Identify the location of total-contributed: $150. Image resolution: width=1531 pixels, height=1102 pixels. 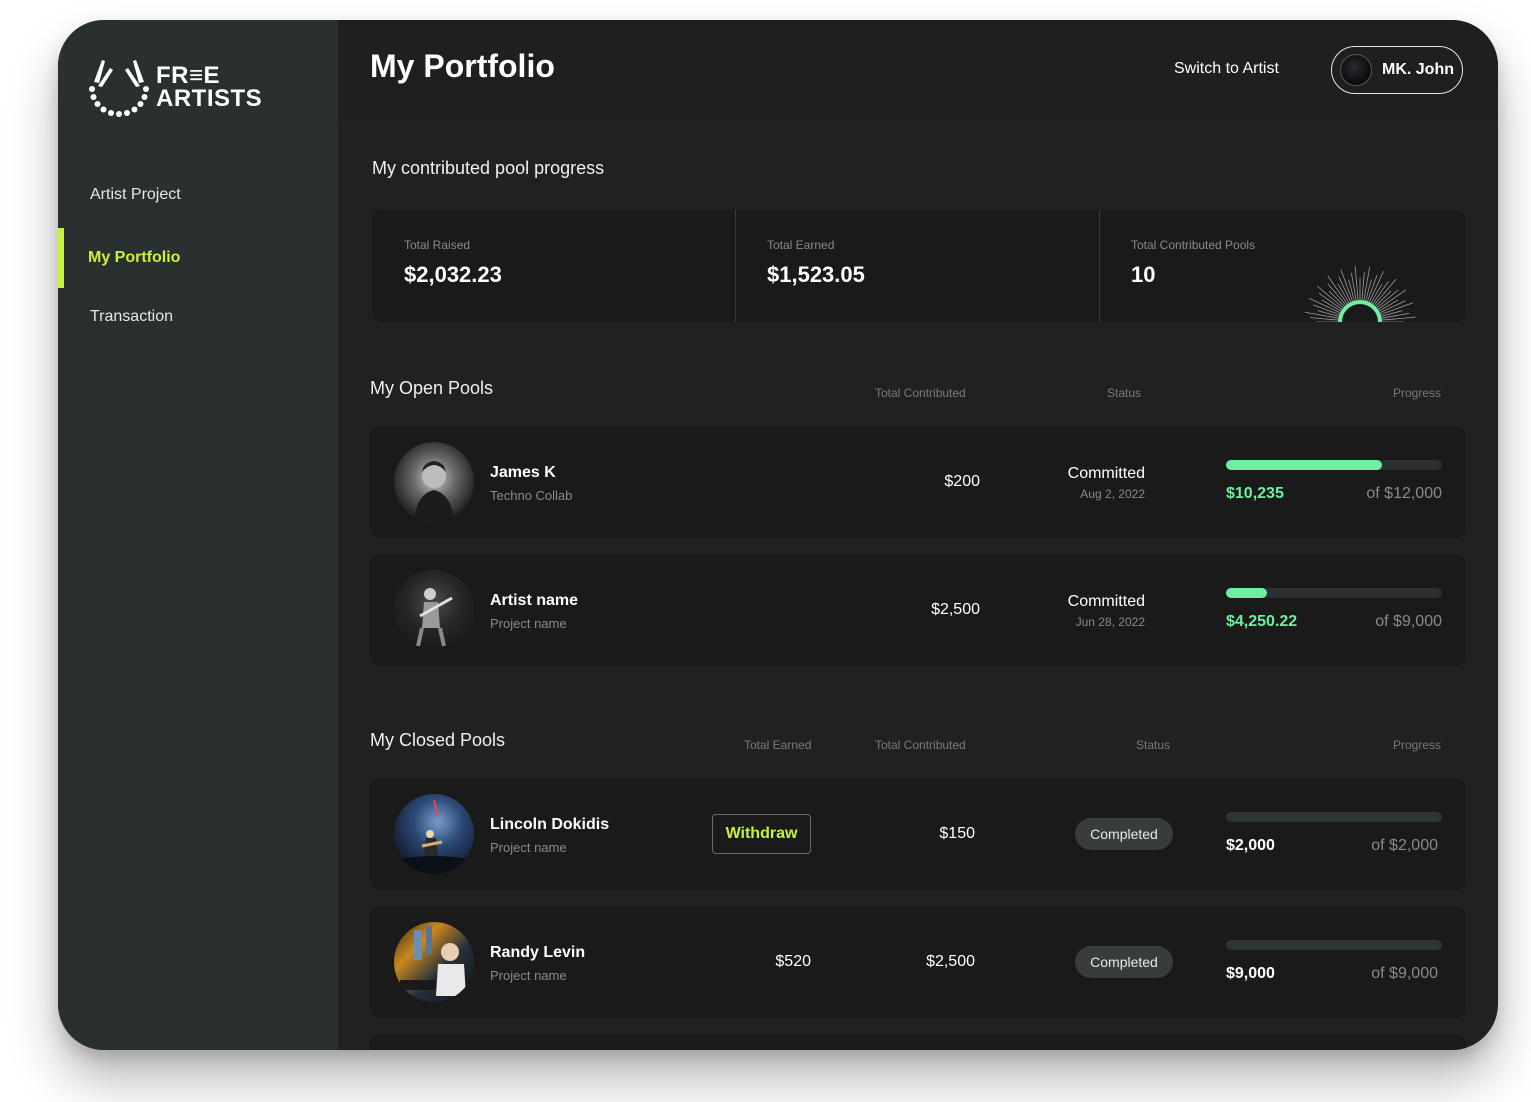
(957, 833).